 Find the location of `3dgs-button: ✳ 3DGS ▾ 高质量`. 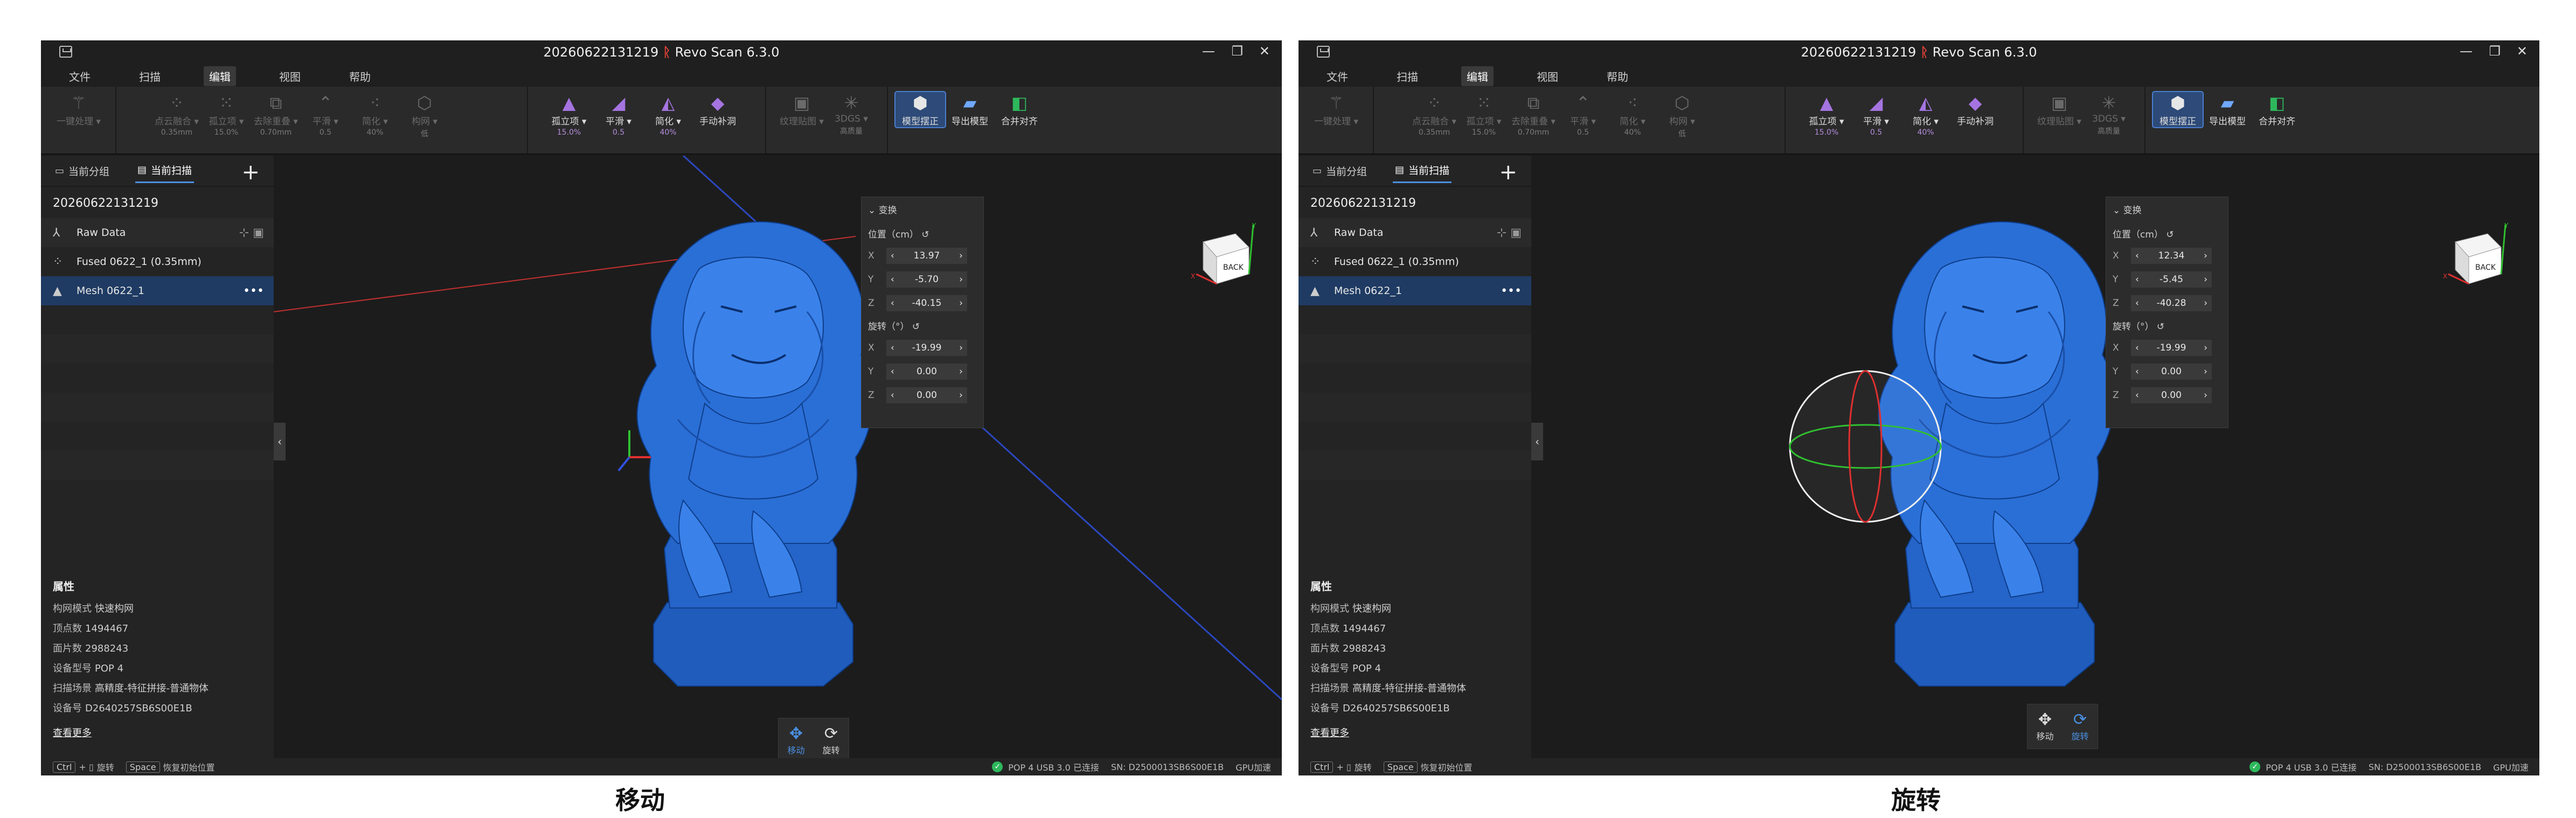

3dgs-button: ✳ 3DGS ▾ 高质量 is located at coordinates (2109, 114).